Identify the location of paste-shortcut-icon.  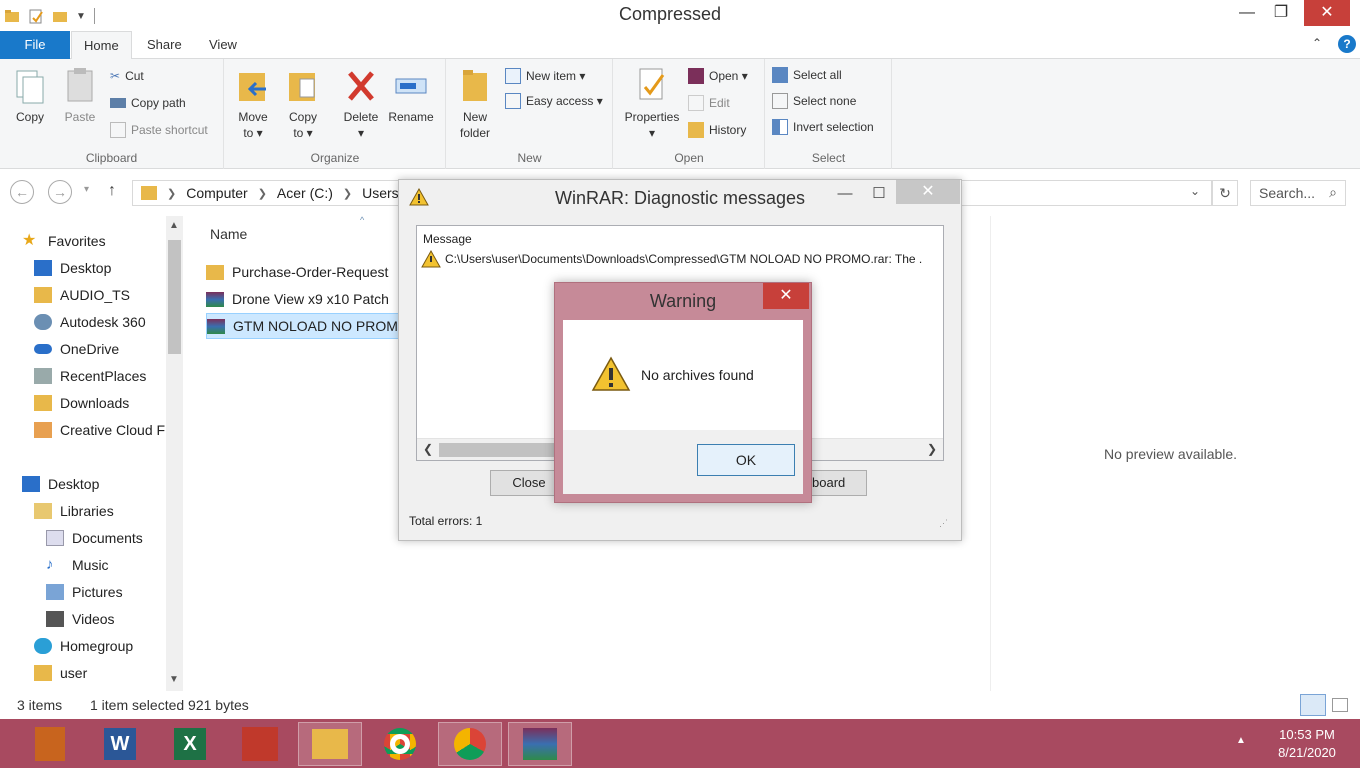
(118, 130).